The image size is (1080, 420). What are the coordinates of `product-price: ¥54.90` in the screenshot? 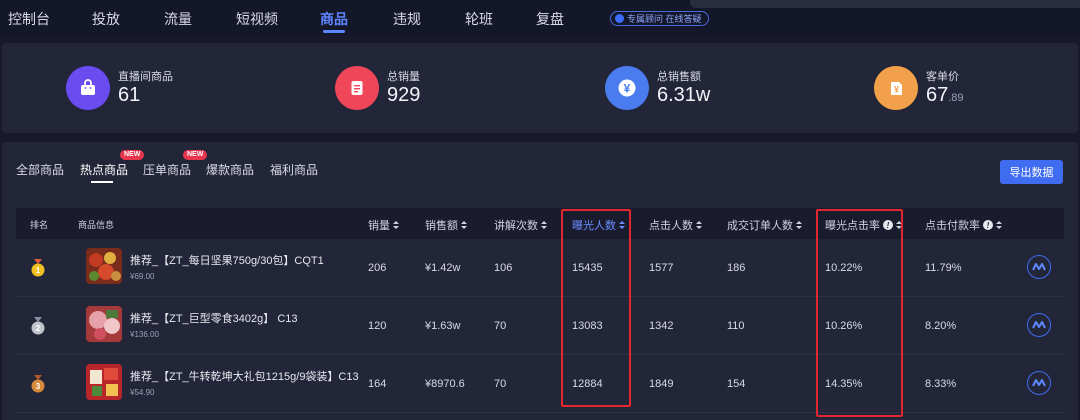 It's located at (142, 392).